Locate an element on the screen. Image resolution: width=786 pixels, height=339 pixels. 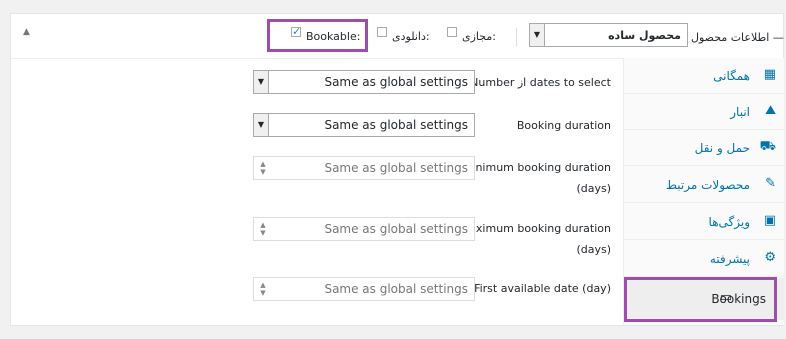
tab-general: ▦ همگانی is located at coordinates (704, 76).